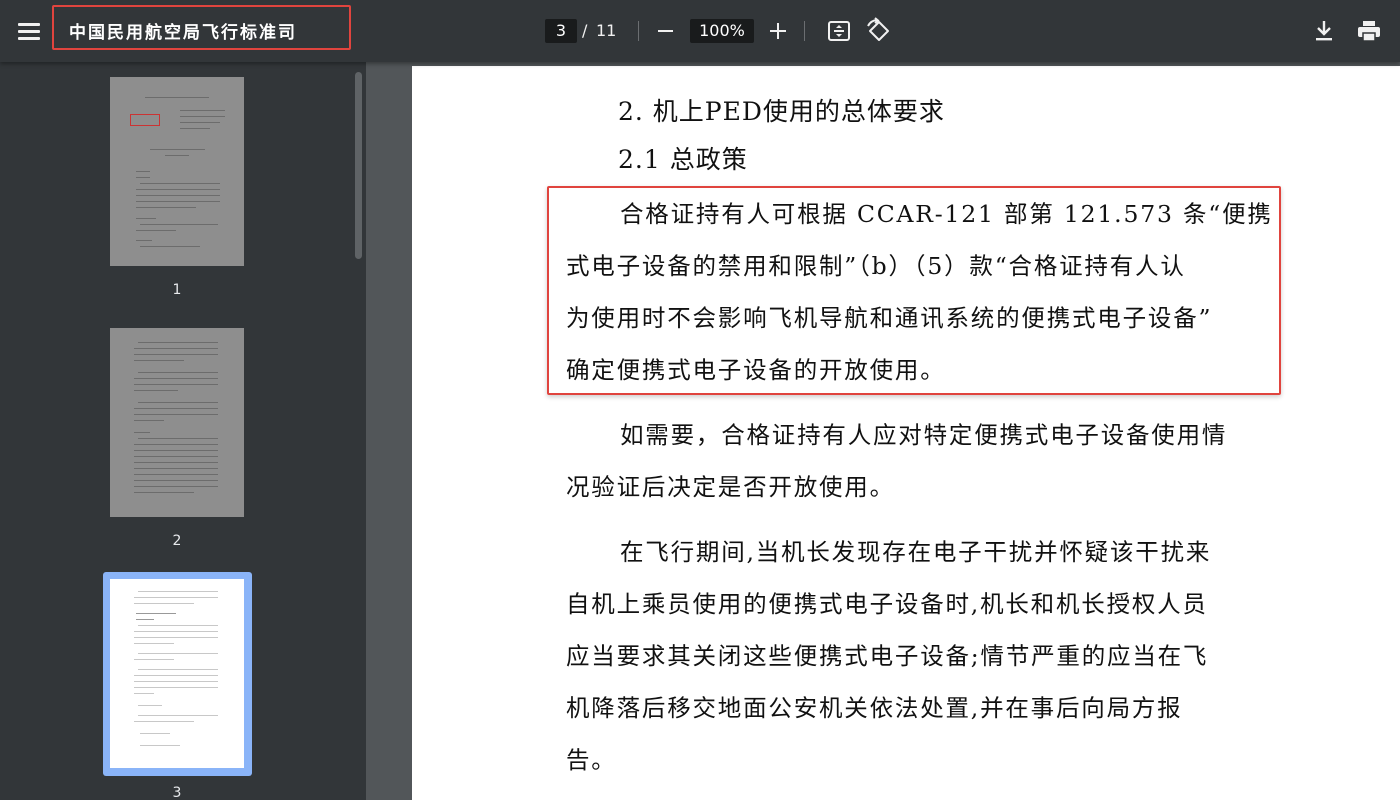  Describe the element at coordinates (1324, 31) in the screenshot. I see `download-icon` at that location.